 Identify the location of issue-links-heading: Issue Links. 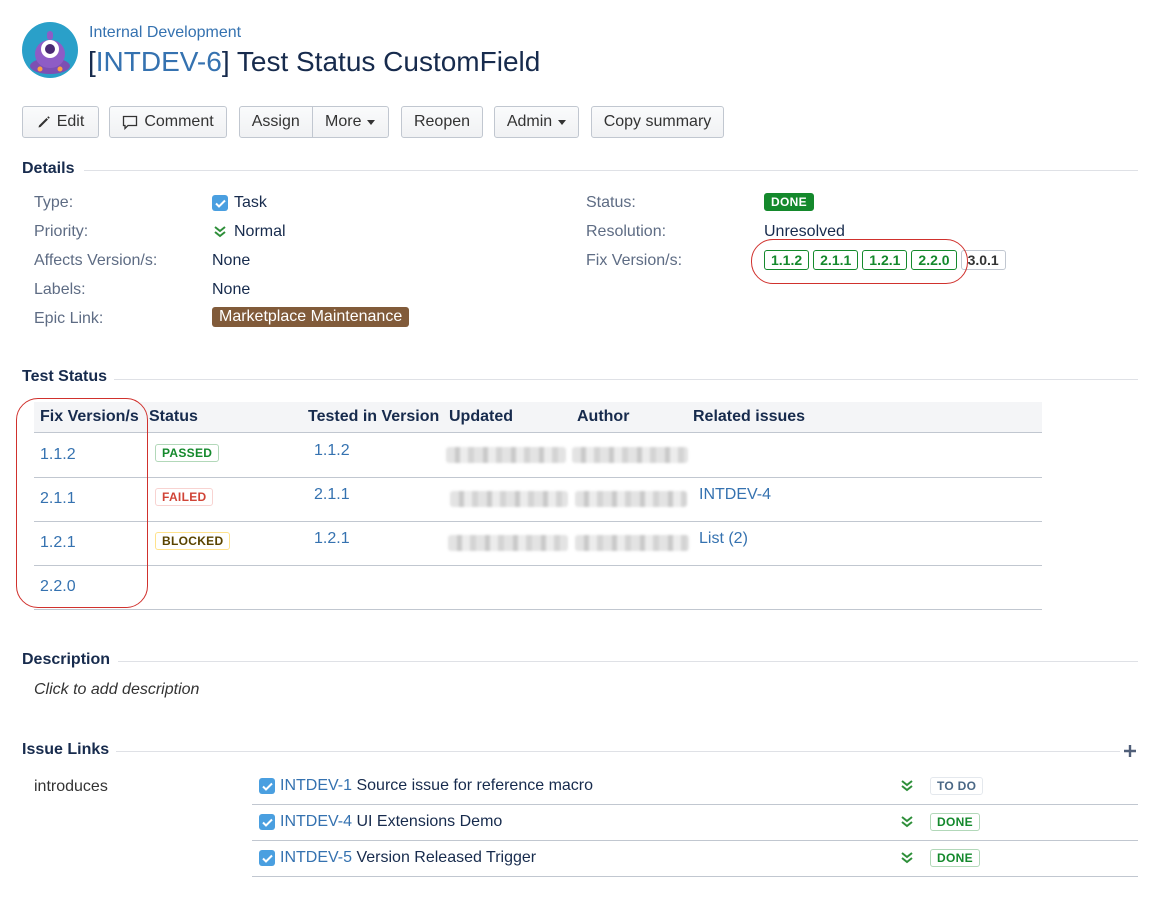
(65, 750).